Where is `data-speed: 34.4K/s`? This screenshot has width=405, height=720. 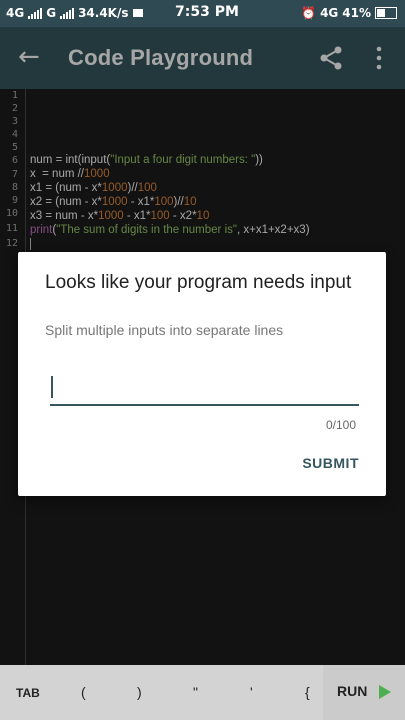
data-speed: 34.4K/s is located at coordinates (103, 13).